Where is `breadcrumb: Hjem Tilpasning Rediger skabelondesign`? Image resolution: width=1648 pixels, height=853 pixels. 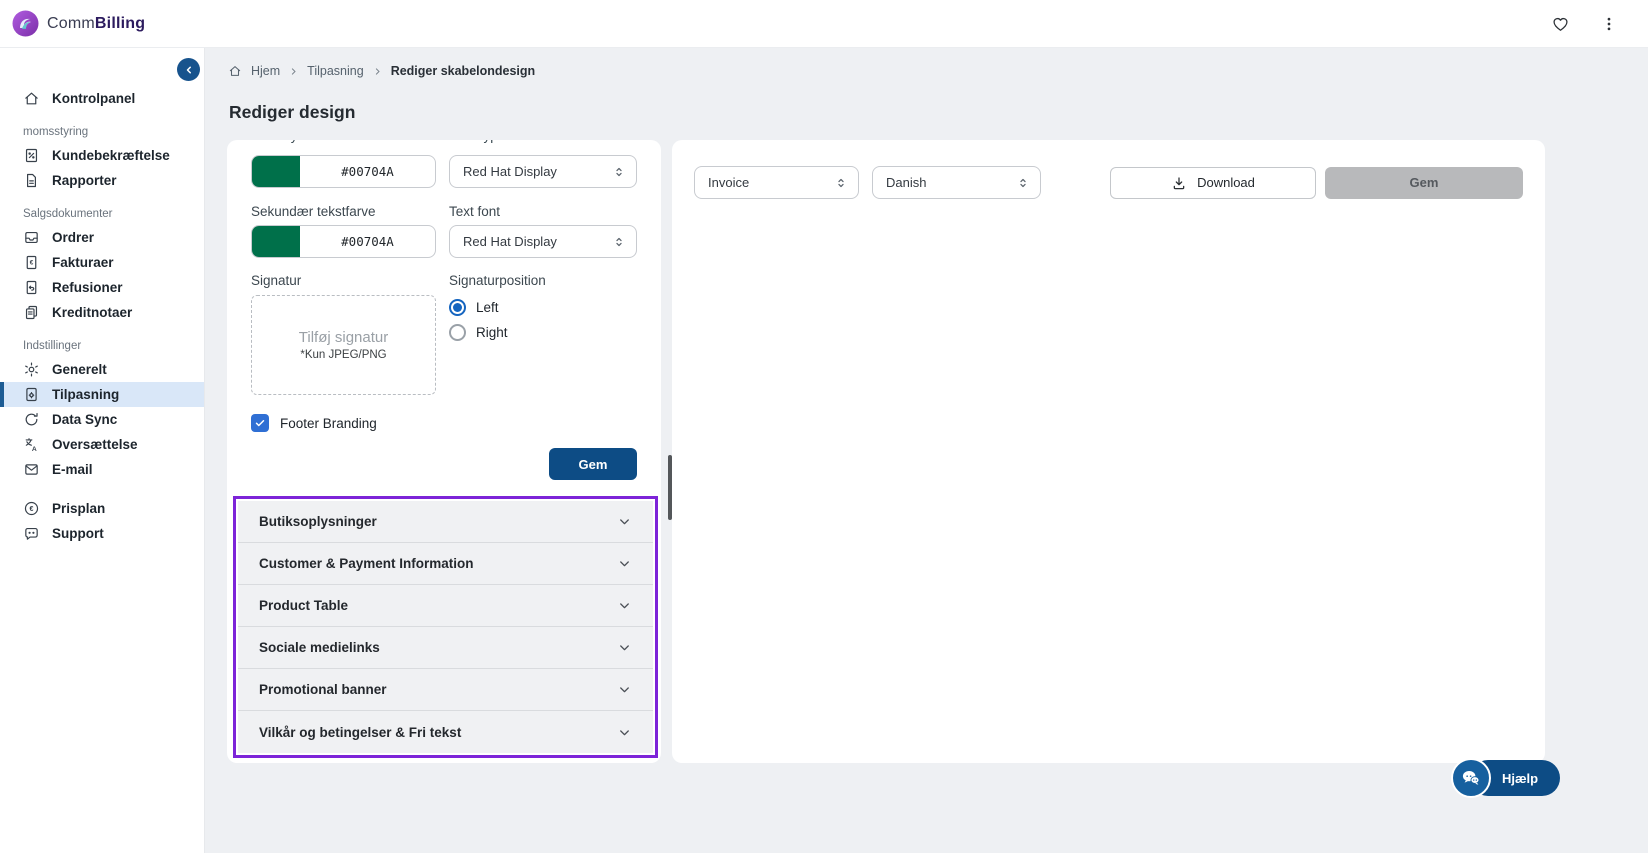 breadcrumb: Hjem Tilpasning Rediger skabelondesign is located at coordinates (938, 71).